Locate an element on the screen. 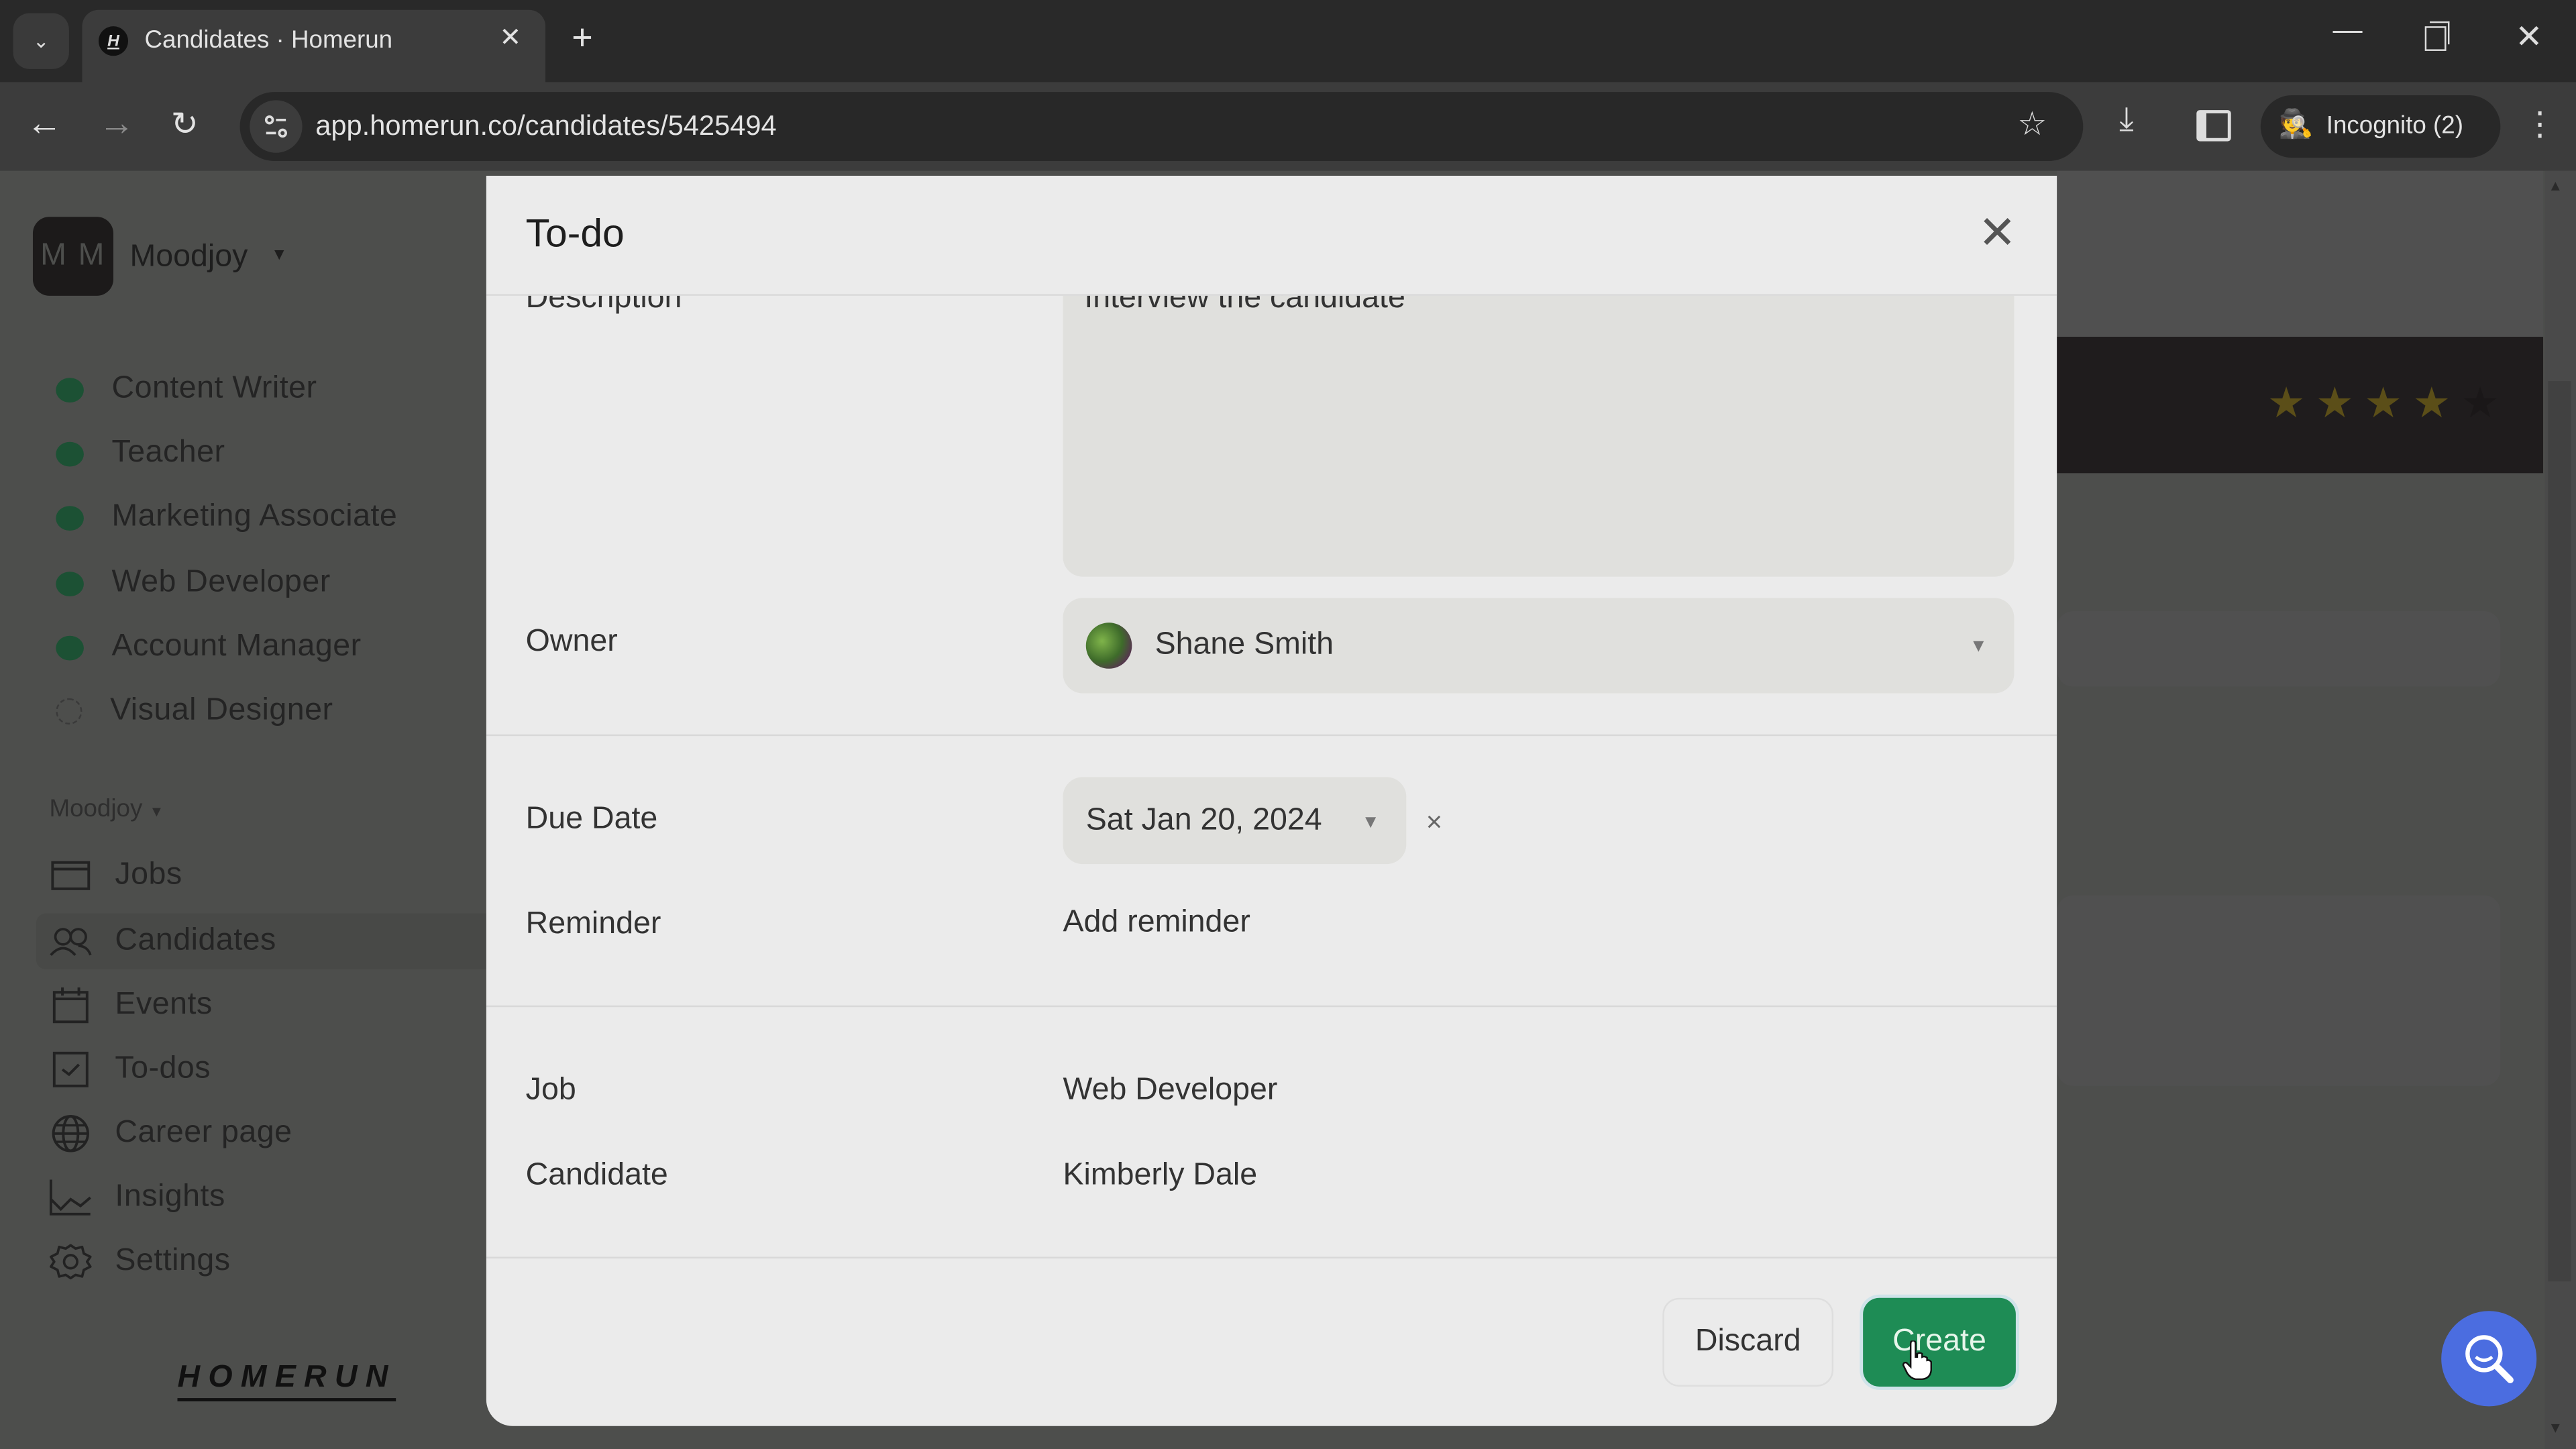  nav-label: Candidates is located at coordinates (195, 940).